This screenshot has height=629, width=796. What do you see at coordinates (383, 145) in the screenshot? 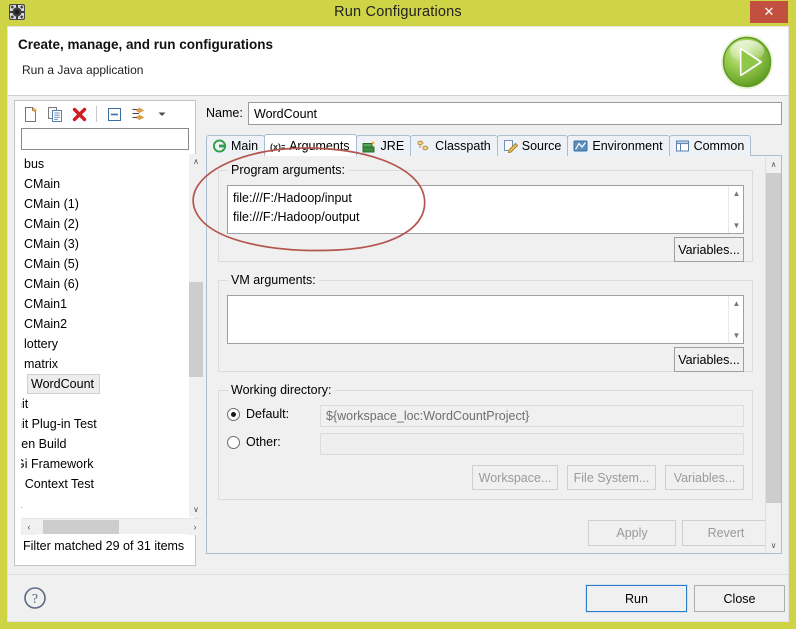
I see `tab-jre: JRE` at bounding box center [383, 145].